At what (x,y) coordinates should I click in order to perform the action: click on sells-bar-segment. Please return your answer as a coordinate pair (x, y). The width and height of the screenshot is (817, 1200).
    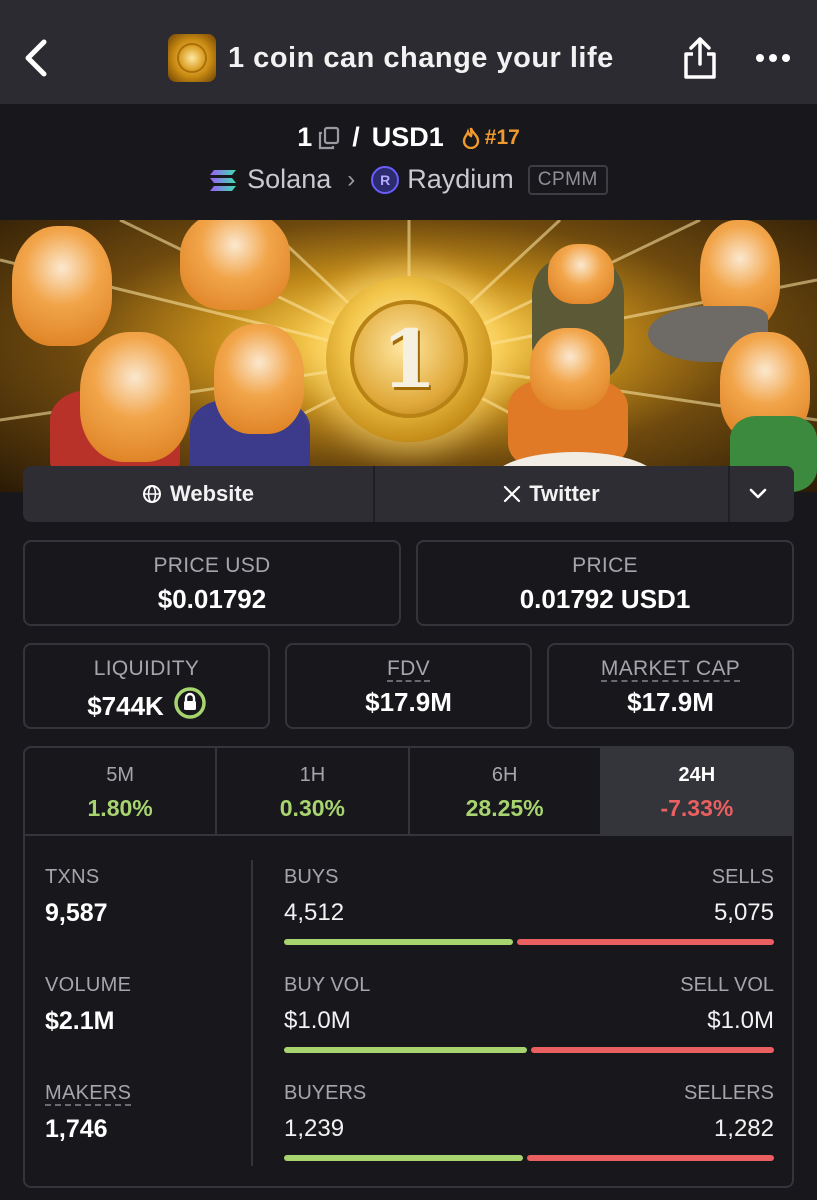
    Looking at the image, I should click on (645, 942).